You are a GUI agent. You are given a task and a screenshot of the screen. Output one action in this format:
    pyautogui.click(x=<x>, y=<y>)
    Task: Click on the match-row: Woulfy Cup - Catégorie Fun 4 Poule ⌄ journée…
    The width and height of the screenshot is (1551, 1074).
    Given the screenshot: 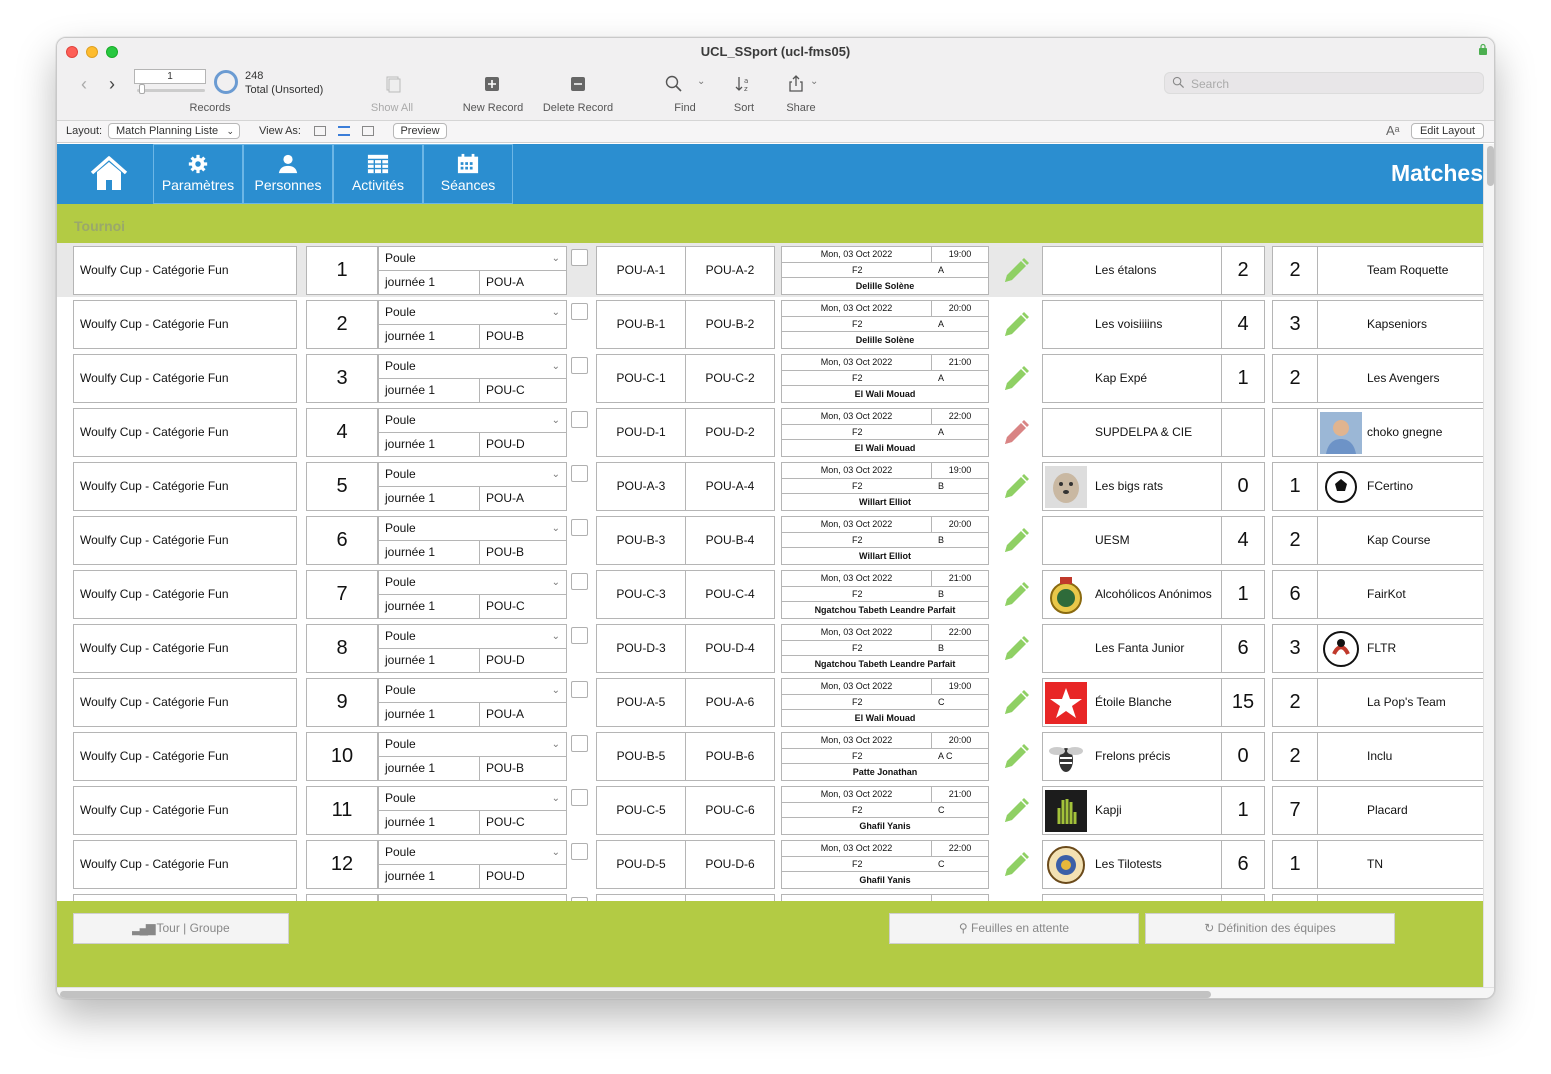 What is the action you would take?
    pyautogui.click(x=770, y=432)
    